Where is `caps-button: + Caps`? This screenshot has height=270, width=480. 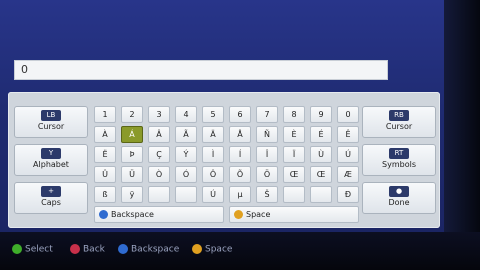 caps-button: + Caps is located at coordinates (51, 198).